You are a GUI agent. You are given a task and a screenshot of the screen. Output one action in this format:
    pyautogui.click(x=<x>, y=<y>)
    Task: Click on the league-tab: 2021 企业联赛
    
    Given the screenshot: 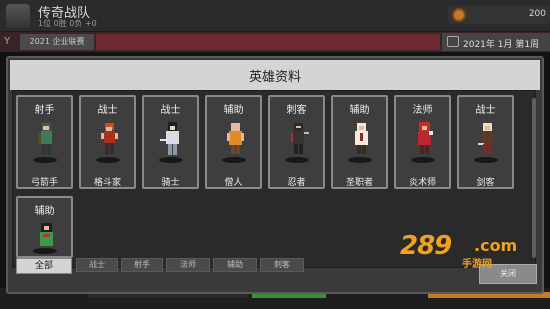 What is the action you would take?
    pyautogui.click(x=57, y=42)
    